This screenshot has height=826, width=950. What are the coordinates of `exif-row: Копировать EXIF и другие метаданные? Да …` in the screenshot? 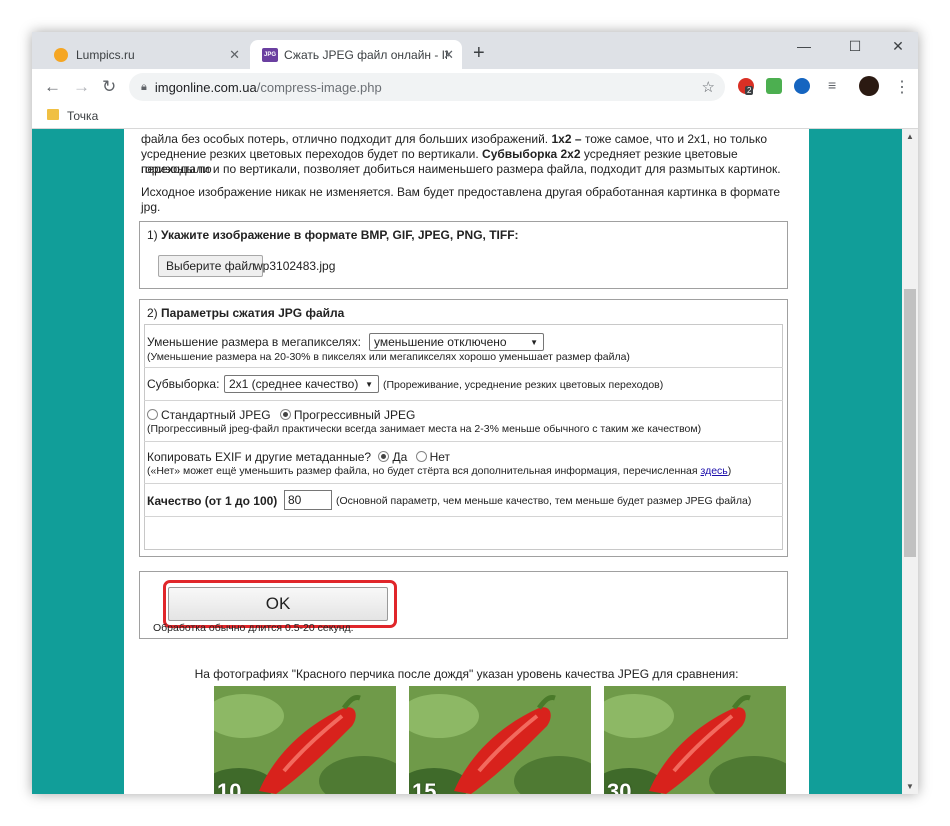 It's located at (298, 457).